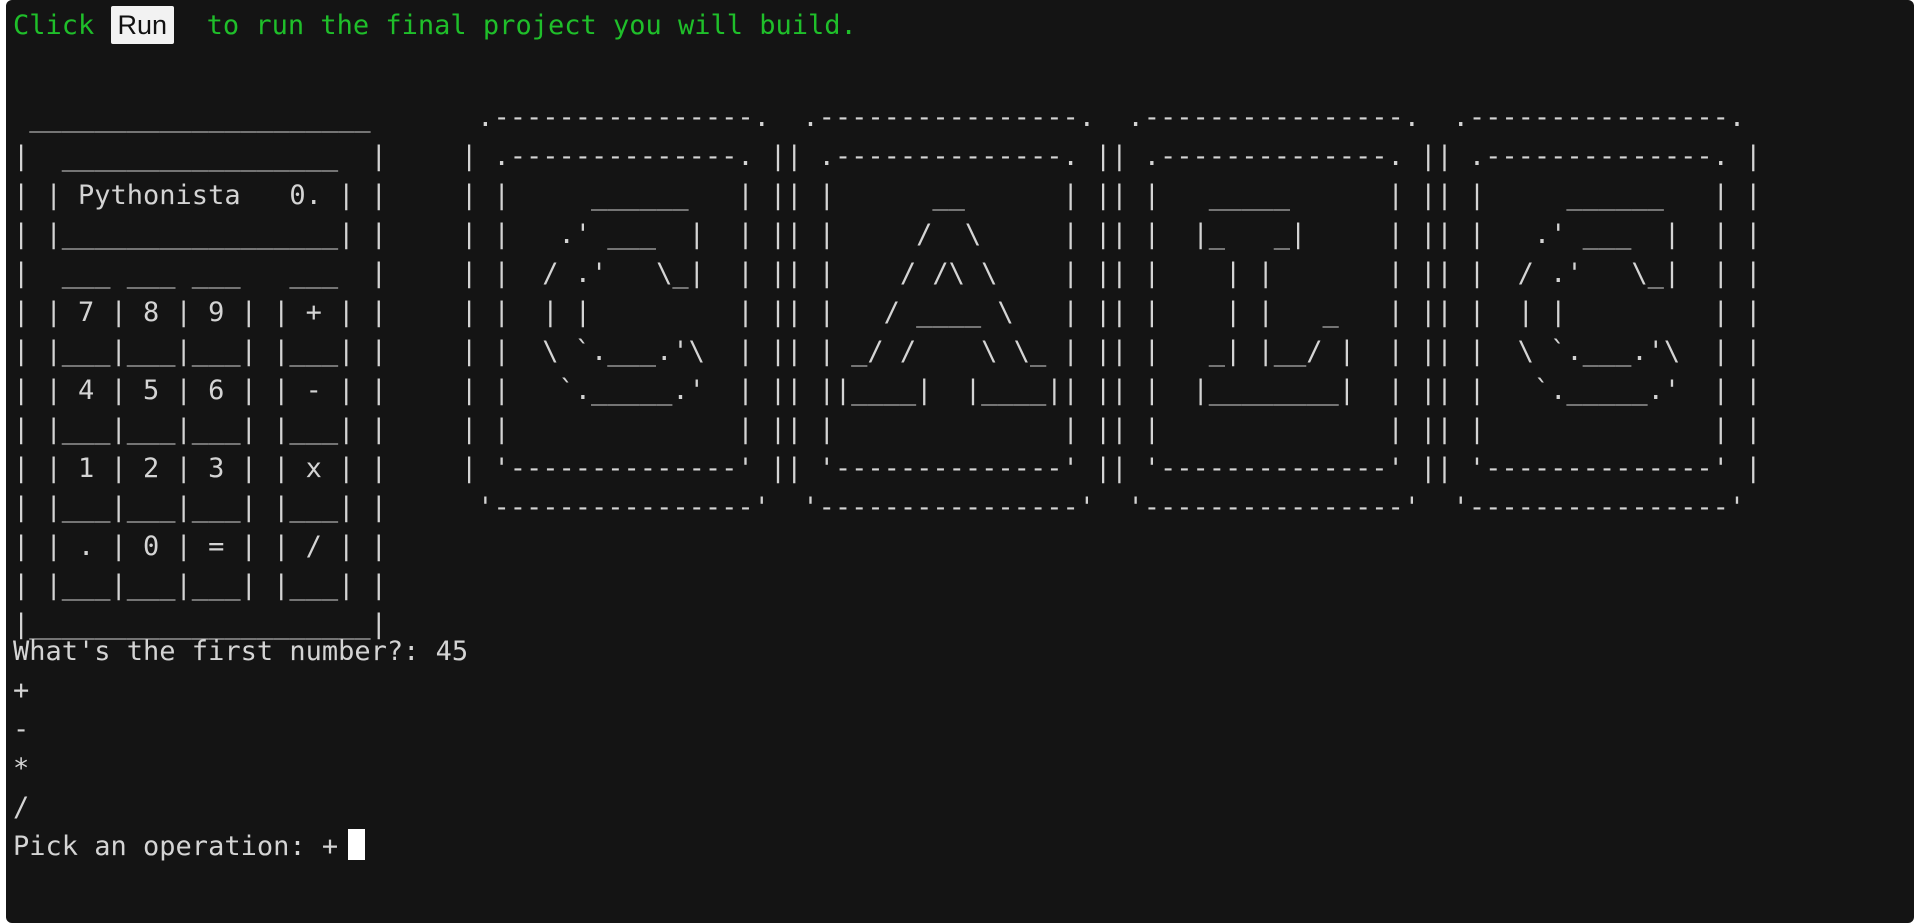 This screenshot has width=1920, height=923. I want to click on text-cursor, so click(357, 844).